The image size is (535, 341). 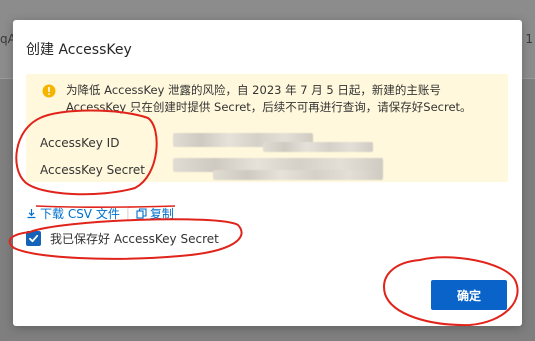 I want to click on saved-confirm-label: 我已保存好 AccessKey Secret, so click(x=134, y=239).